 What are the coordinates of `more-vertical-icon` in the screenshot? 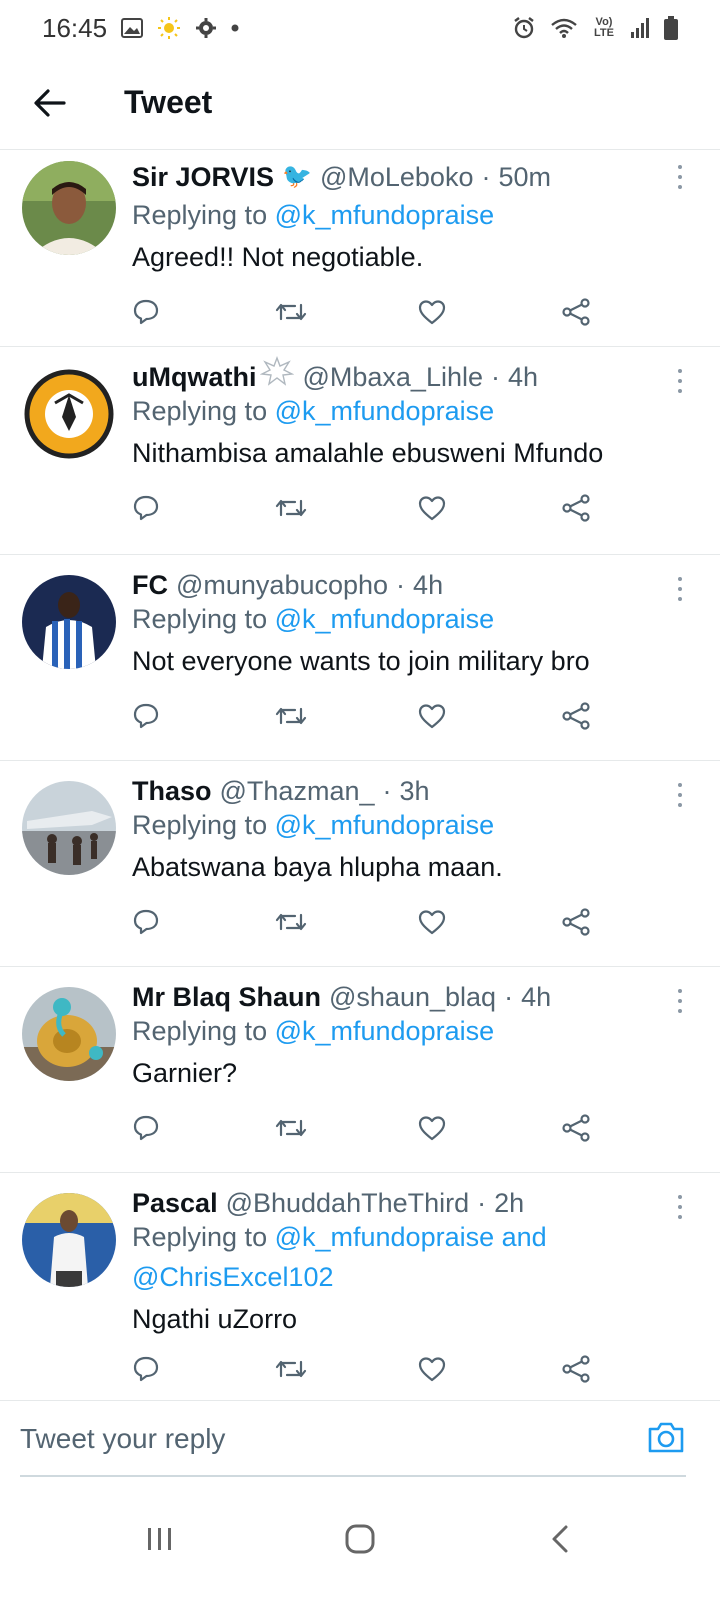 It's located at (680, 785).